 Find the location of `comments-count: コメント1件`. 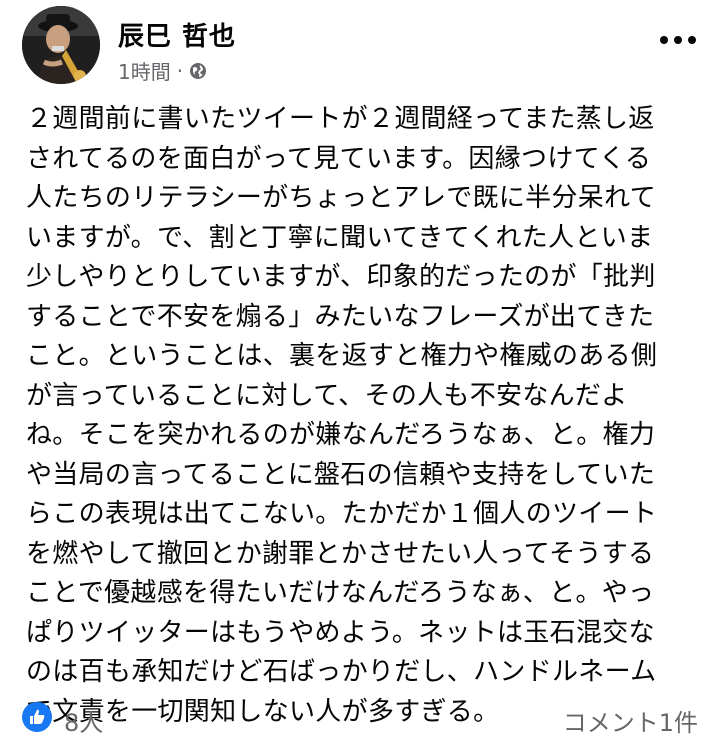

comments-count: コメント1件 is located at coordinates (630, 720).